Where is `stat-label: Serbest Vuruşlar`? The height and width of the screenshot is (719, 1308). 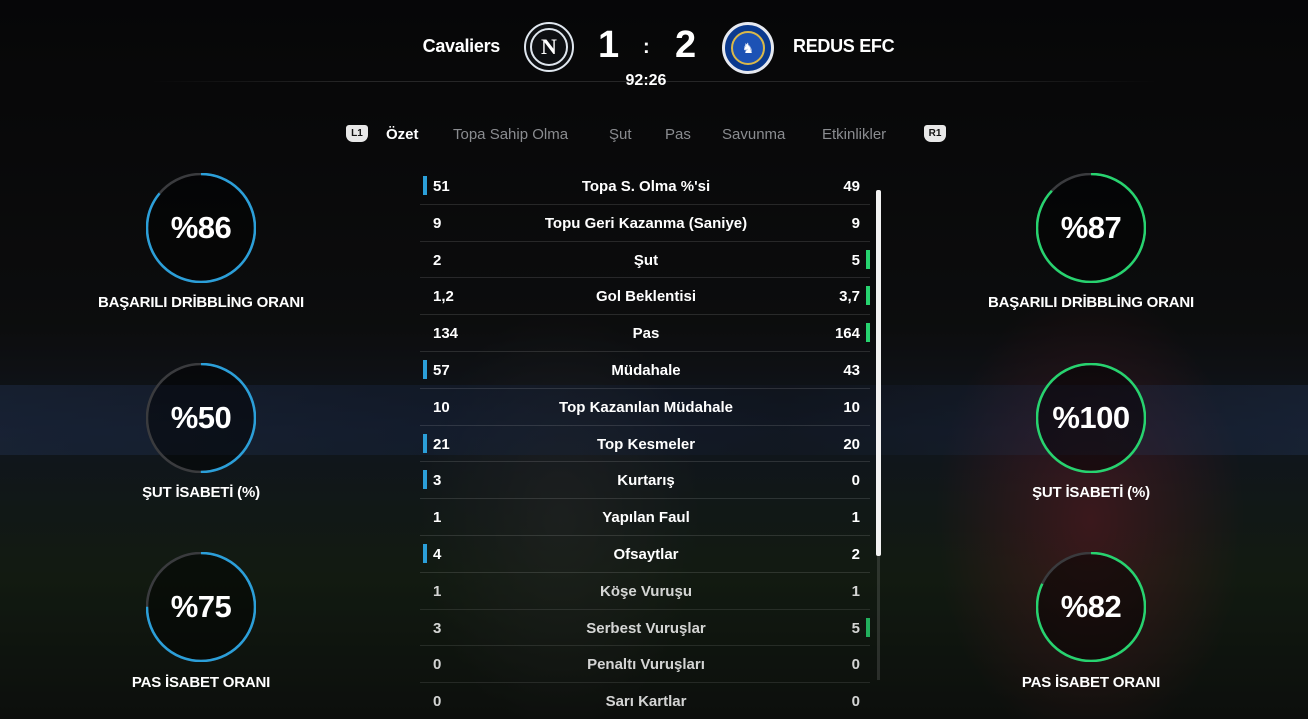
stat-label: Serbest Vuruşlar is located at coordinates (646, 628).